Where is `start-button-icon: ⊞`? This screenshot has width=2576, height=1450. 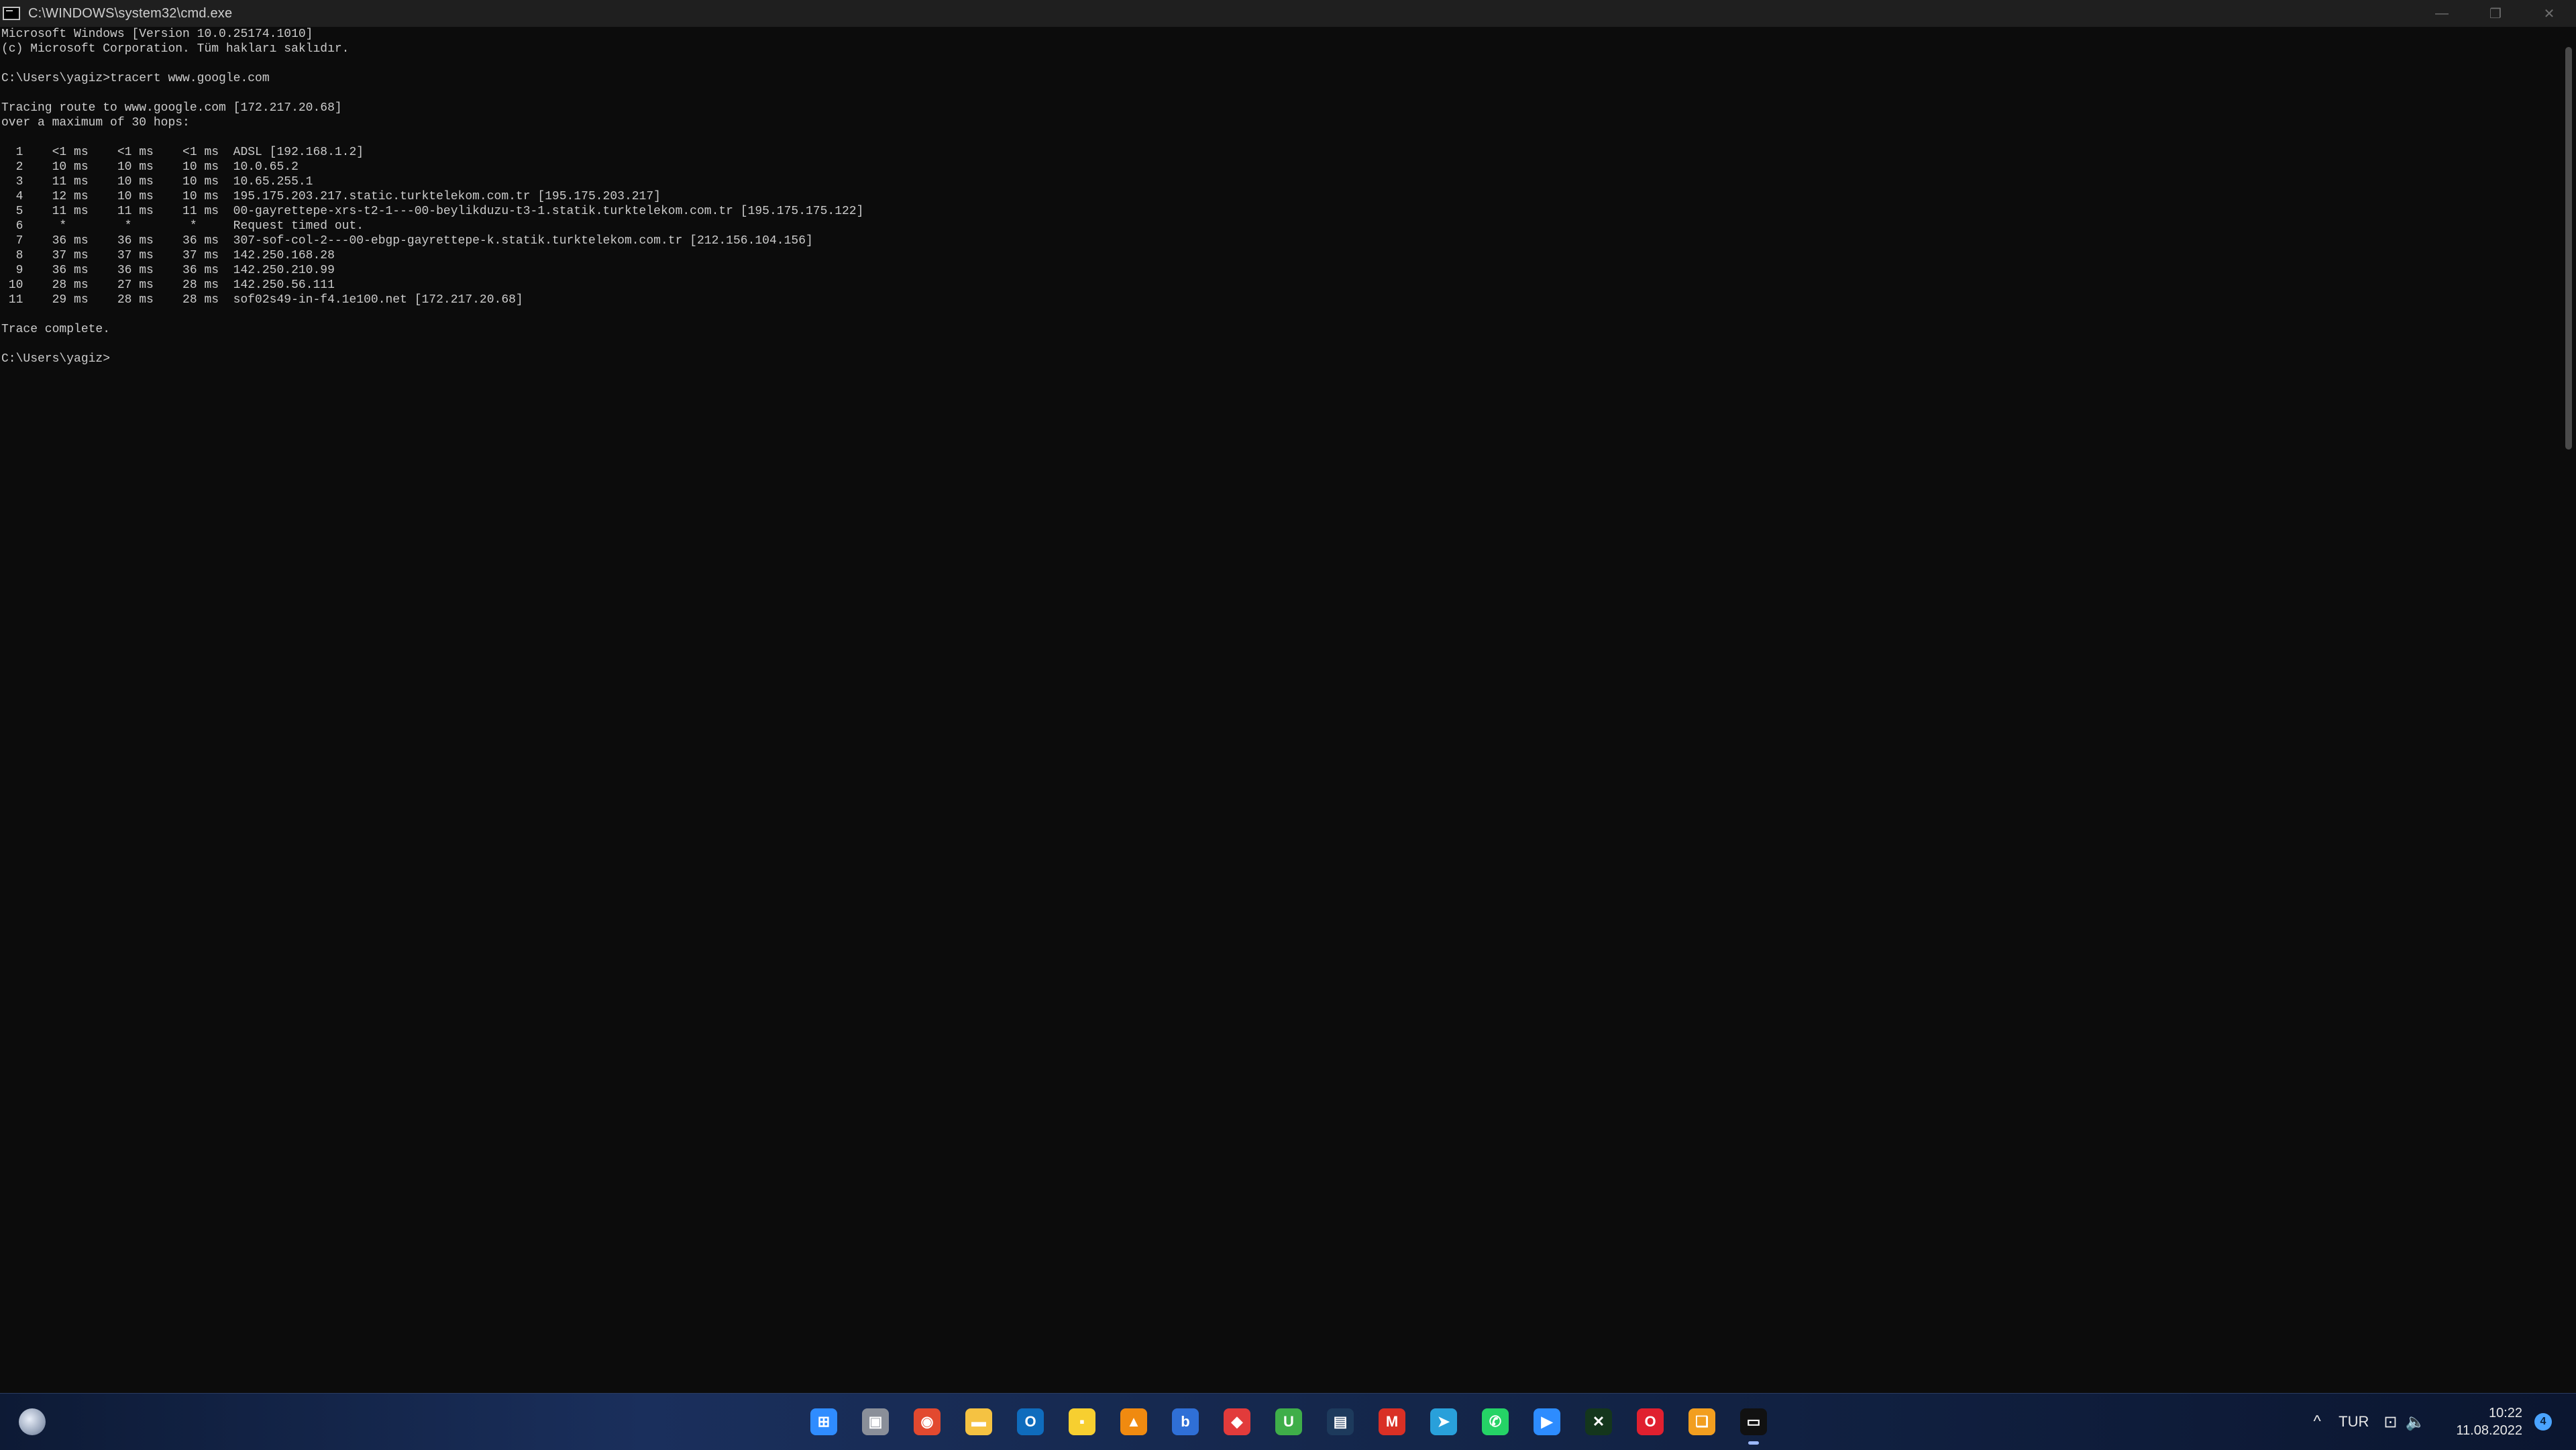 start-button-icon: ⊞ is located at coordinates (823, 1422).